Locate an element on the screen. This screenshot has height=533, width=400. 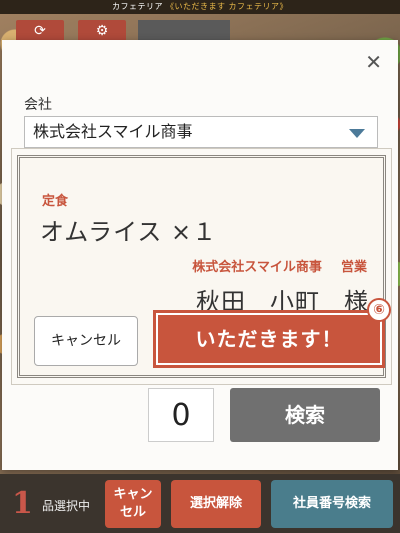
cancel-button: キャンセル is located at coordinates (86, 341).